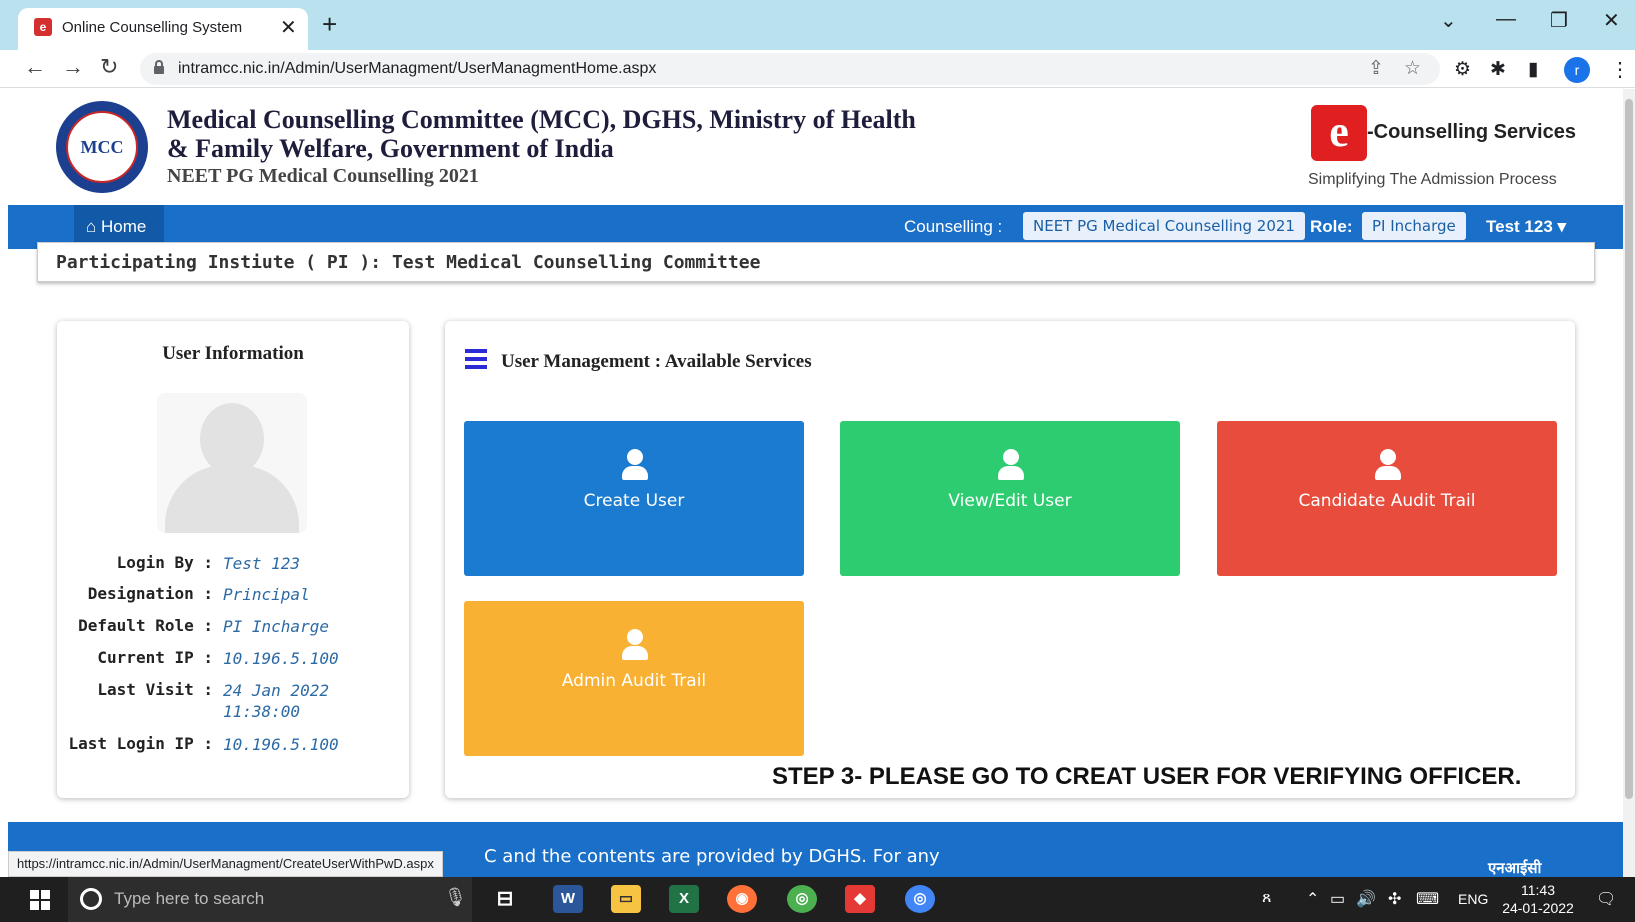 This screenshot has height=922, width=1635. Describe the element at coordinates (40, 900) in the screenshot. I see `windows-start-icon` at that location.